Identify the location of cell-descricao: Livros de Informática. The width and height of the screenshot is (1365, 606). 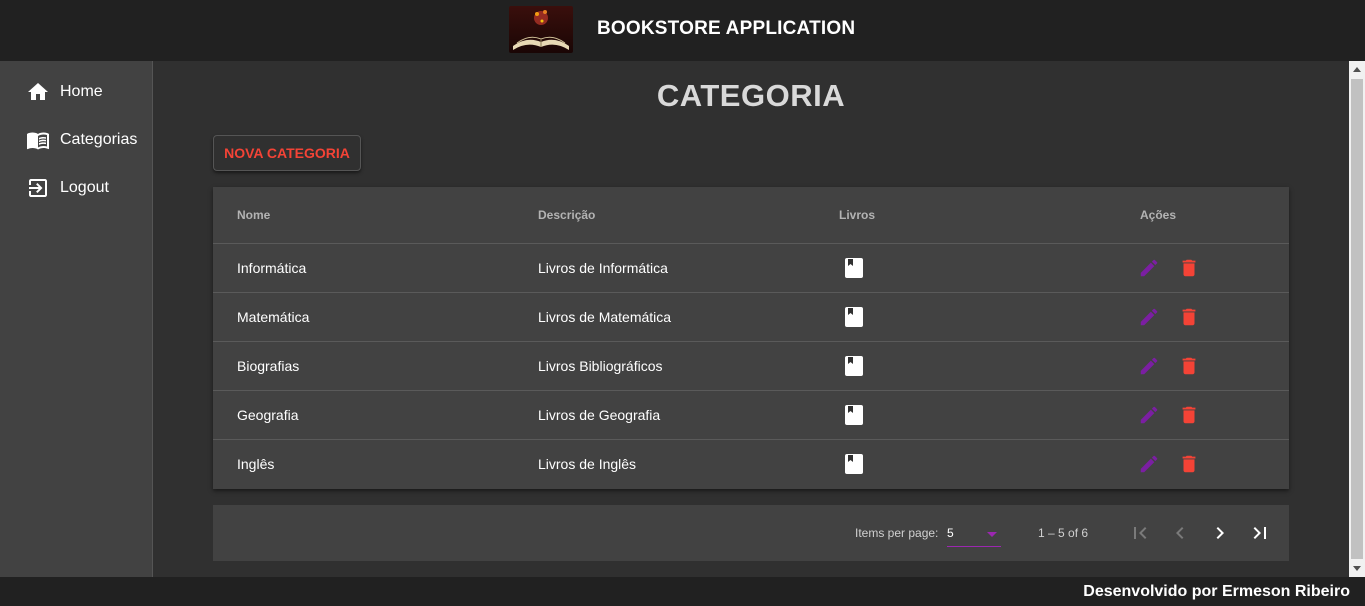
(603, 268).